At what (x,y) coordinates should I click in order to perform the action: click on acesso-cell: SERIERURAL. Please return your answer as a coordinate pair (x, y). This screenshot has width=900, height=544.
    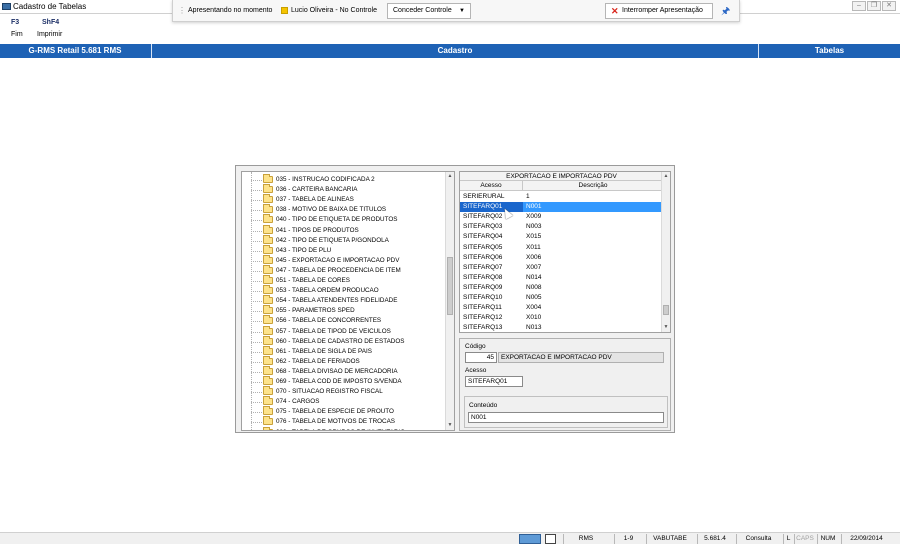
    Looking at the image, I should click on (484, 196).